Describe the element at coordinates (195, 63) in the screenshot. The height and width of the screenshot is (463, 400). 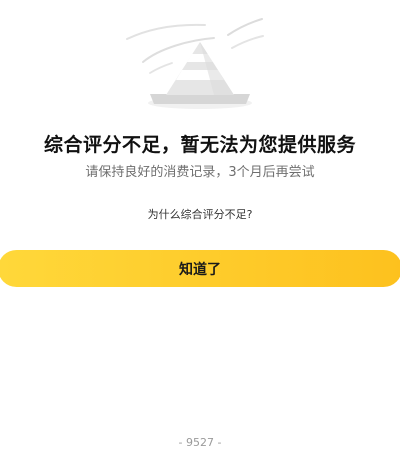
I see `traffic-cone-icon` at that location.